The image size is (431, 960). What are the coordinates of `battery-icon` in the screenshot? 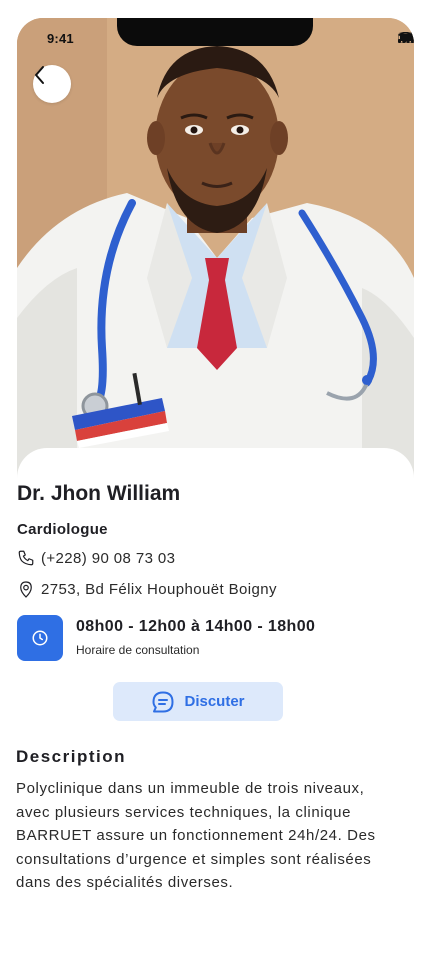 It's located at (406, 37).